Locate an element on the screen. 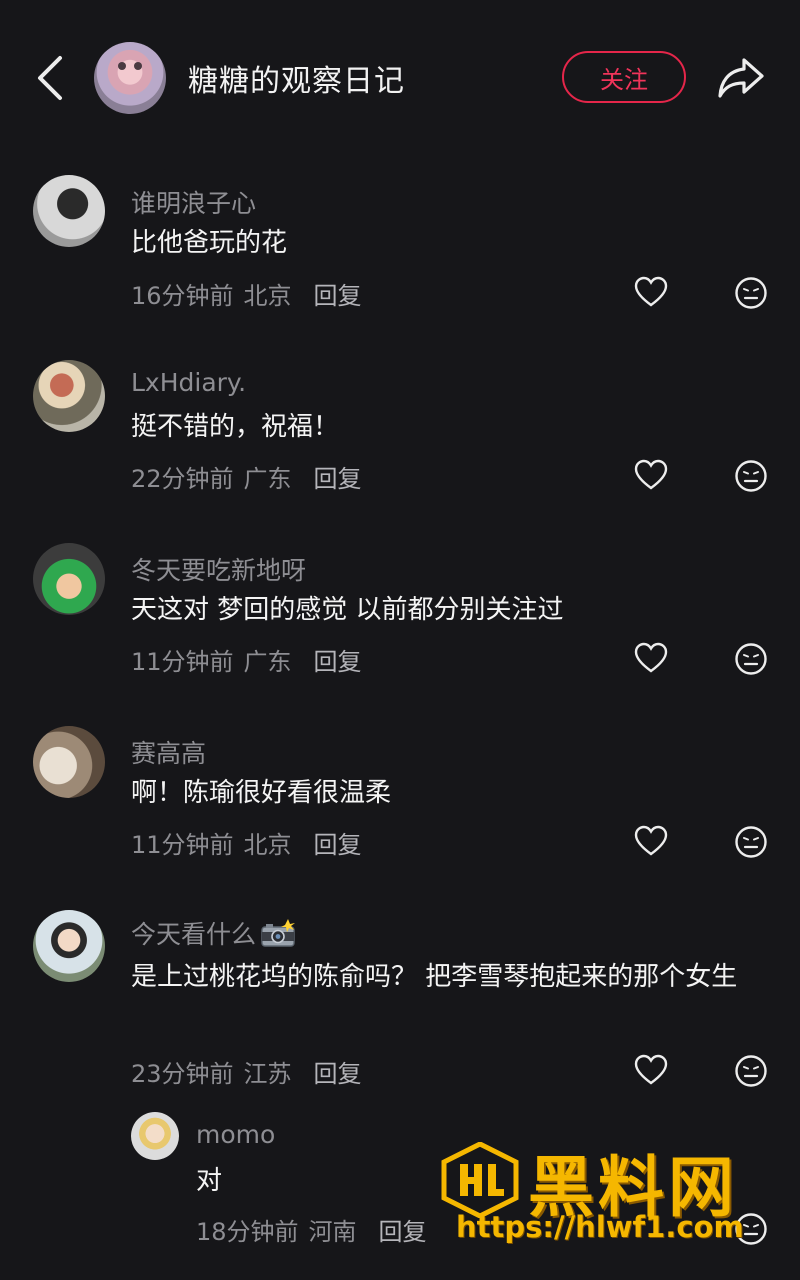  follow-button: 关注 is located at coordinates (624, 77).